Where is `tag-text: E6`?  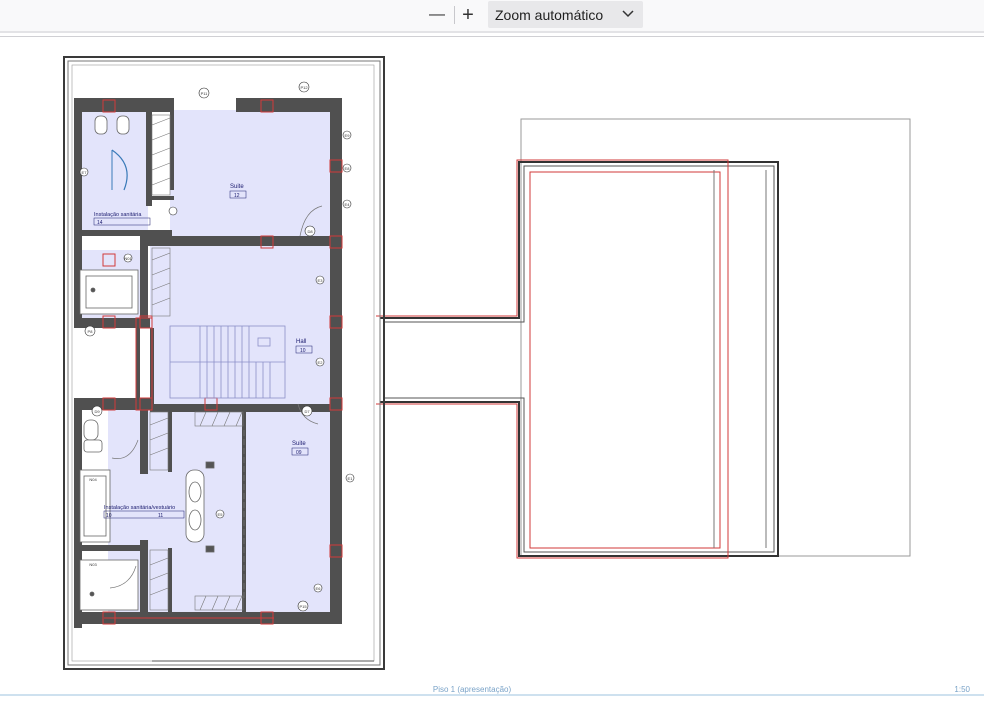 tag-text: E6 is located at coordinates (319, 588).